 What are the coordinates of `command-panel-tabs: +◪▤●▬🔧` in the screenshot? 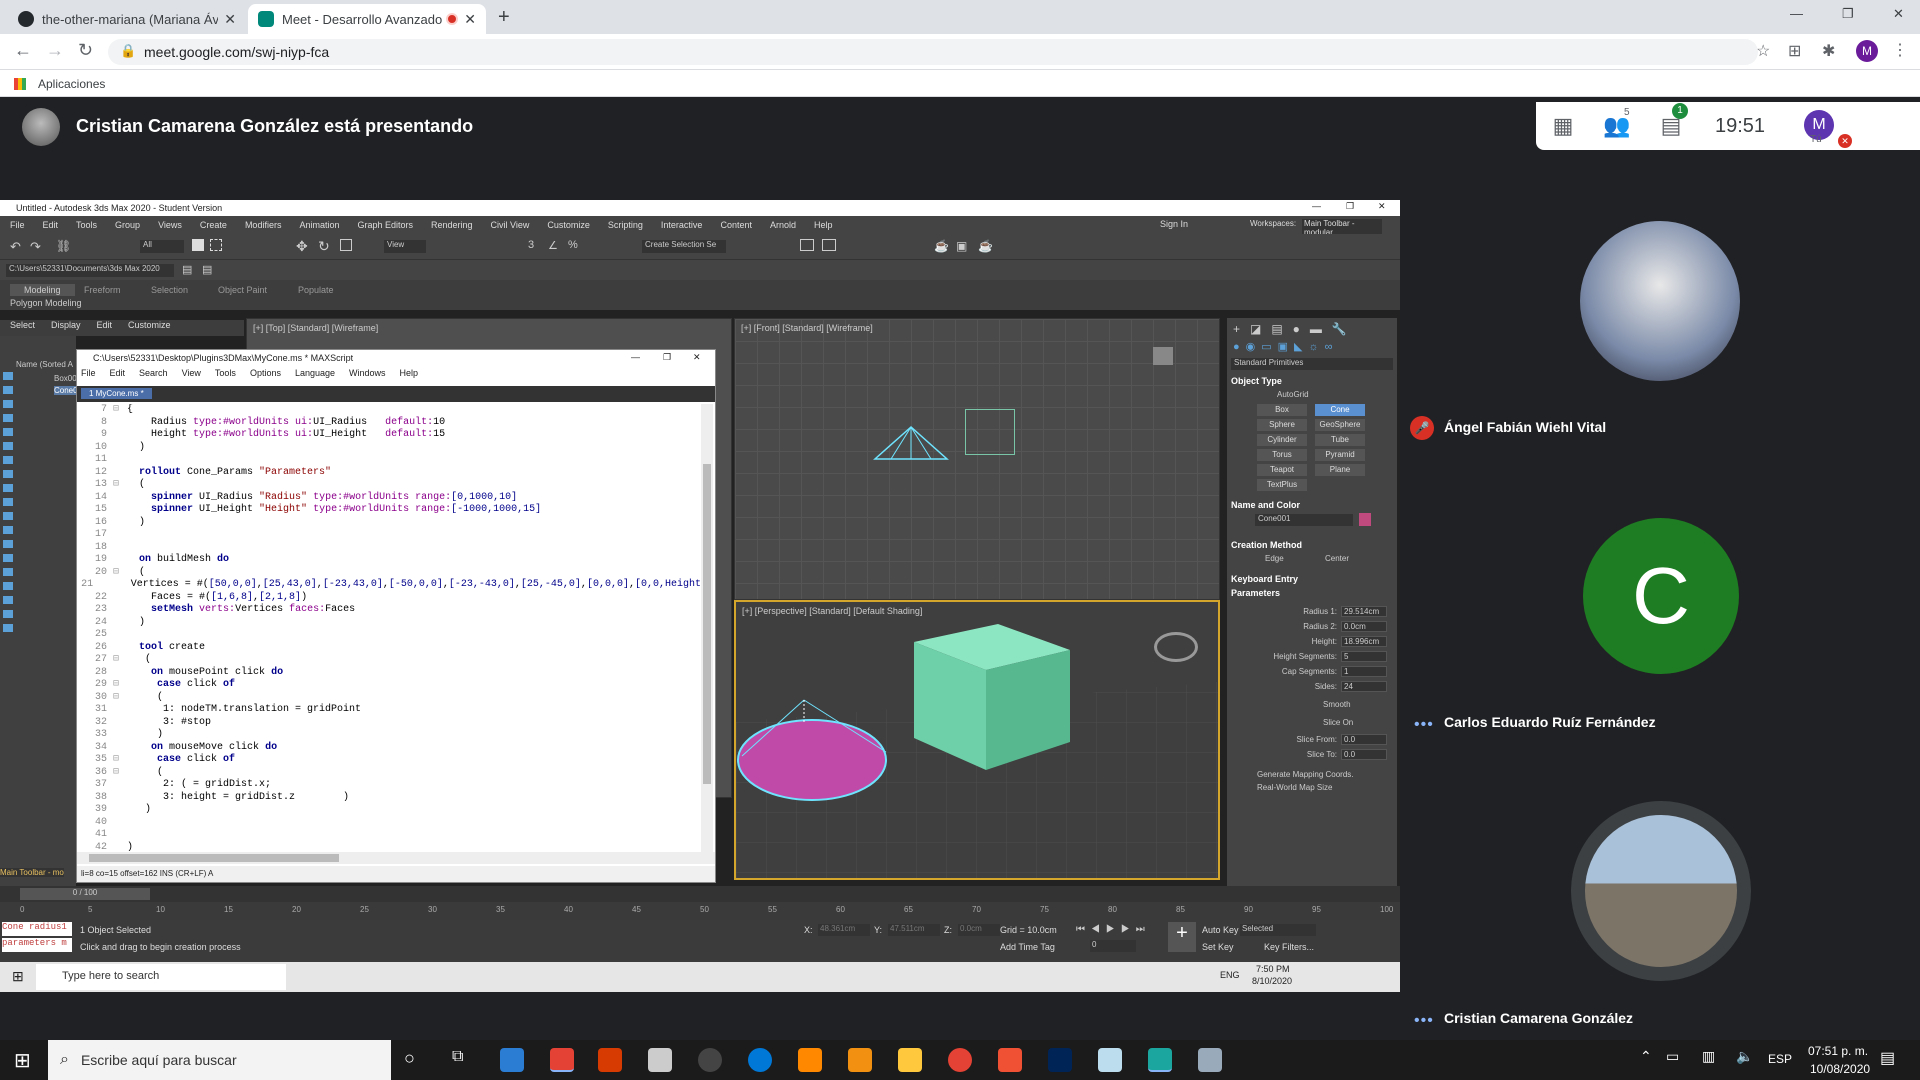 It's located at (1313, 329).